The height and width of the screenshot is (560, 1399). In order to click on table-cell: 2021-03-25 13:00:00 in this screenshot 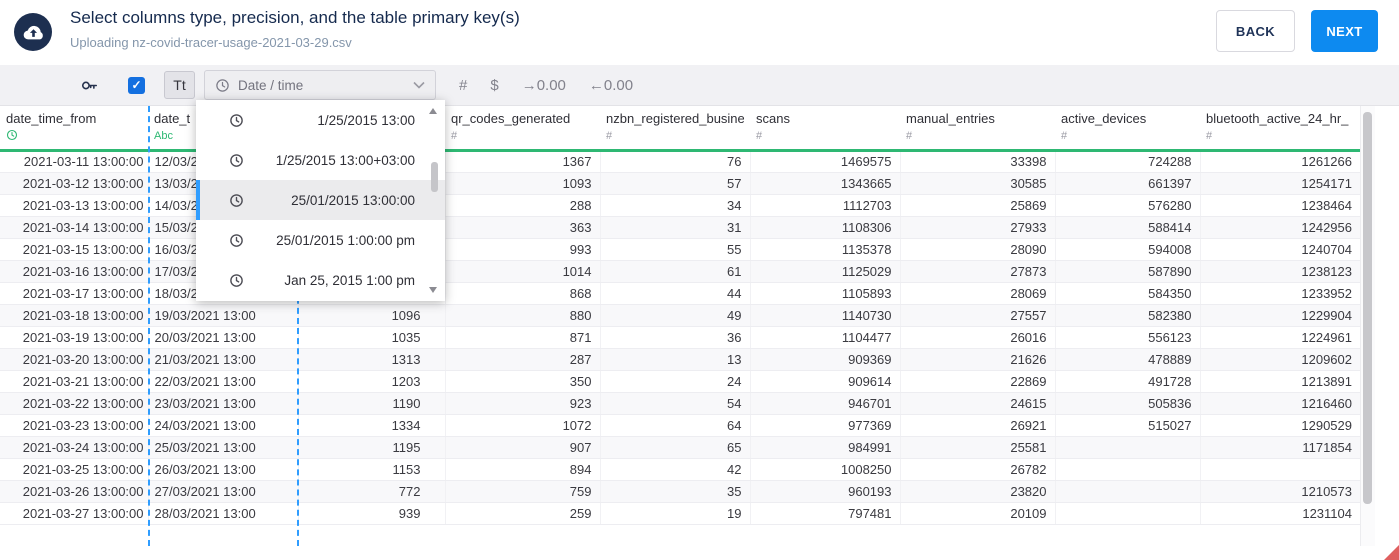, I will do `click(74, 469)`.